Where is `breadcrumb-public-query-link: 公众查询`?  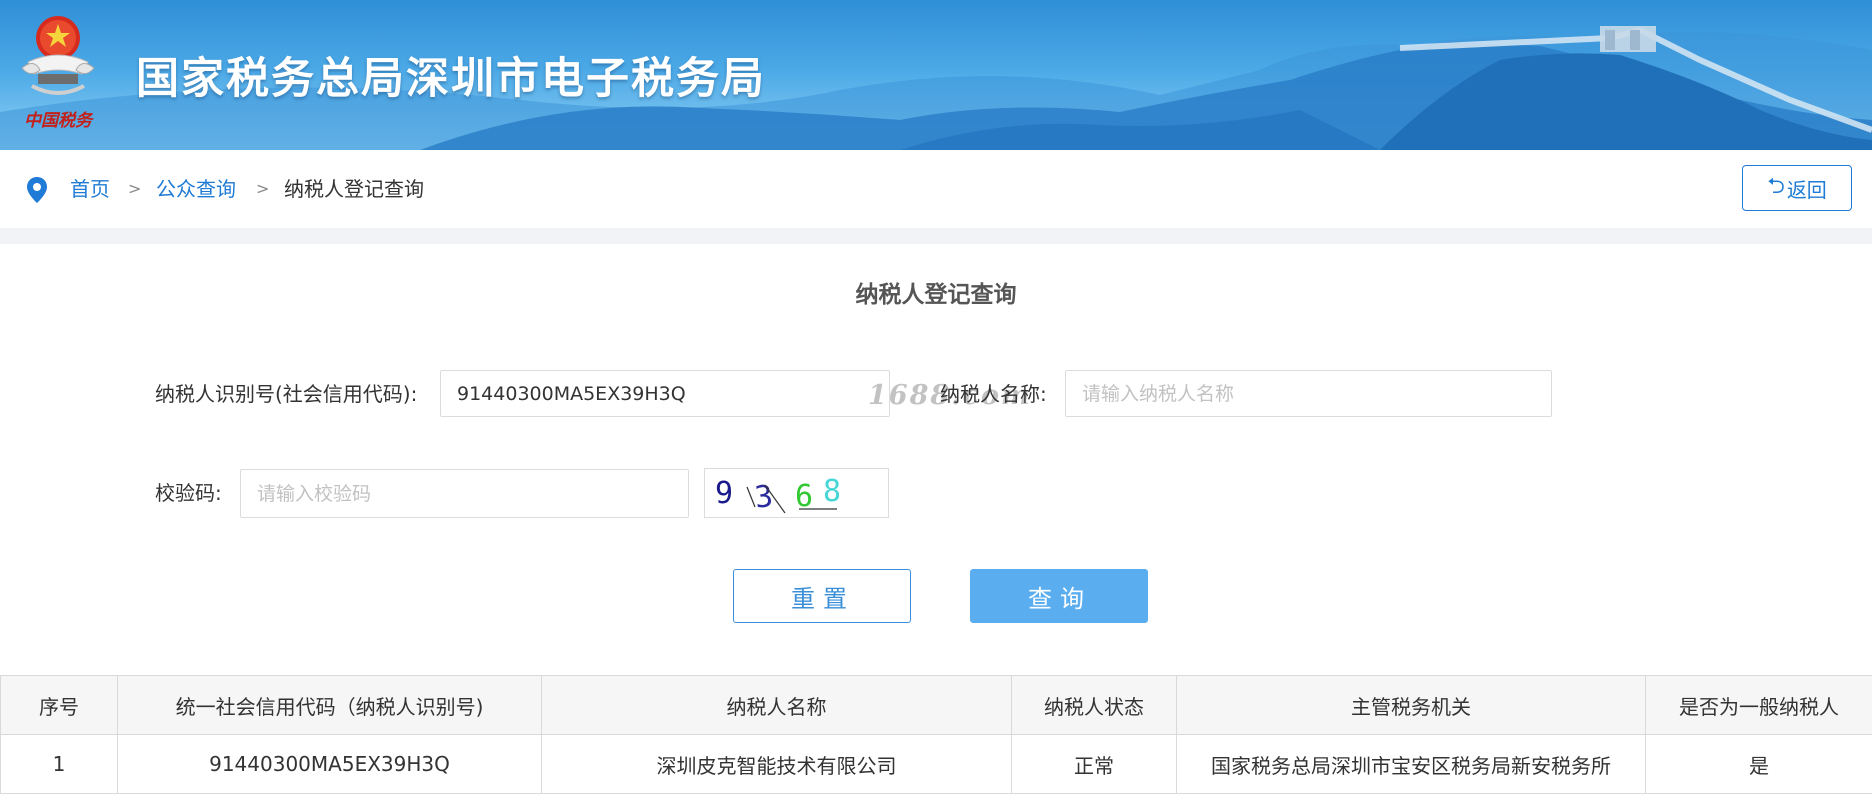
breadcrumb-public-query-link: 公众查询 is located at coordinates (196, 189).